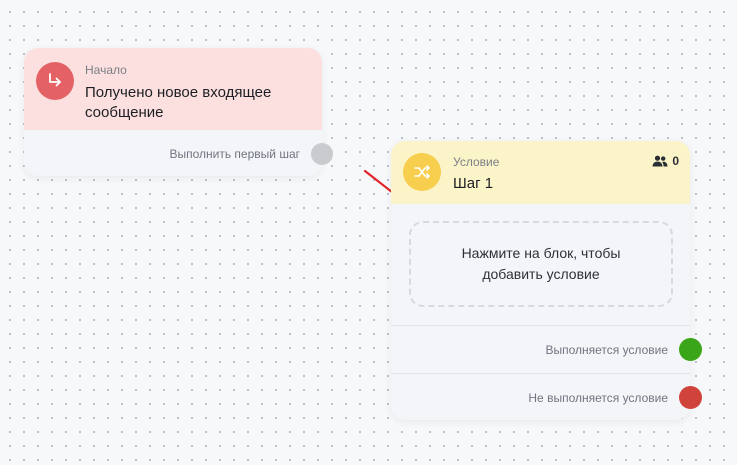 This screenshot has width=737, height=465. What do you see at coordinates (422, 172) in the screenshot?
I see `shuffle-icon` at bounding box center [422, 172].